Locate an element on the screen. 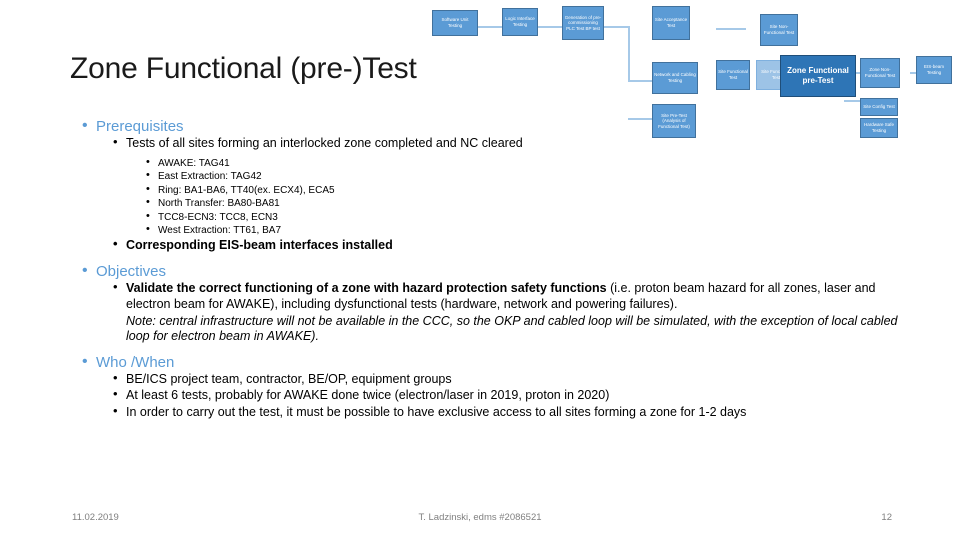 The width and height of the screenshot is (960, 540). list-item: East Extraction: TAG42 is located at coordinates (528, 176).